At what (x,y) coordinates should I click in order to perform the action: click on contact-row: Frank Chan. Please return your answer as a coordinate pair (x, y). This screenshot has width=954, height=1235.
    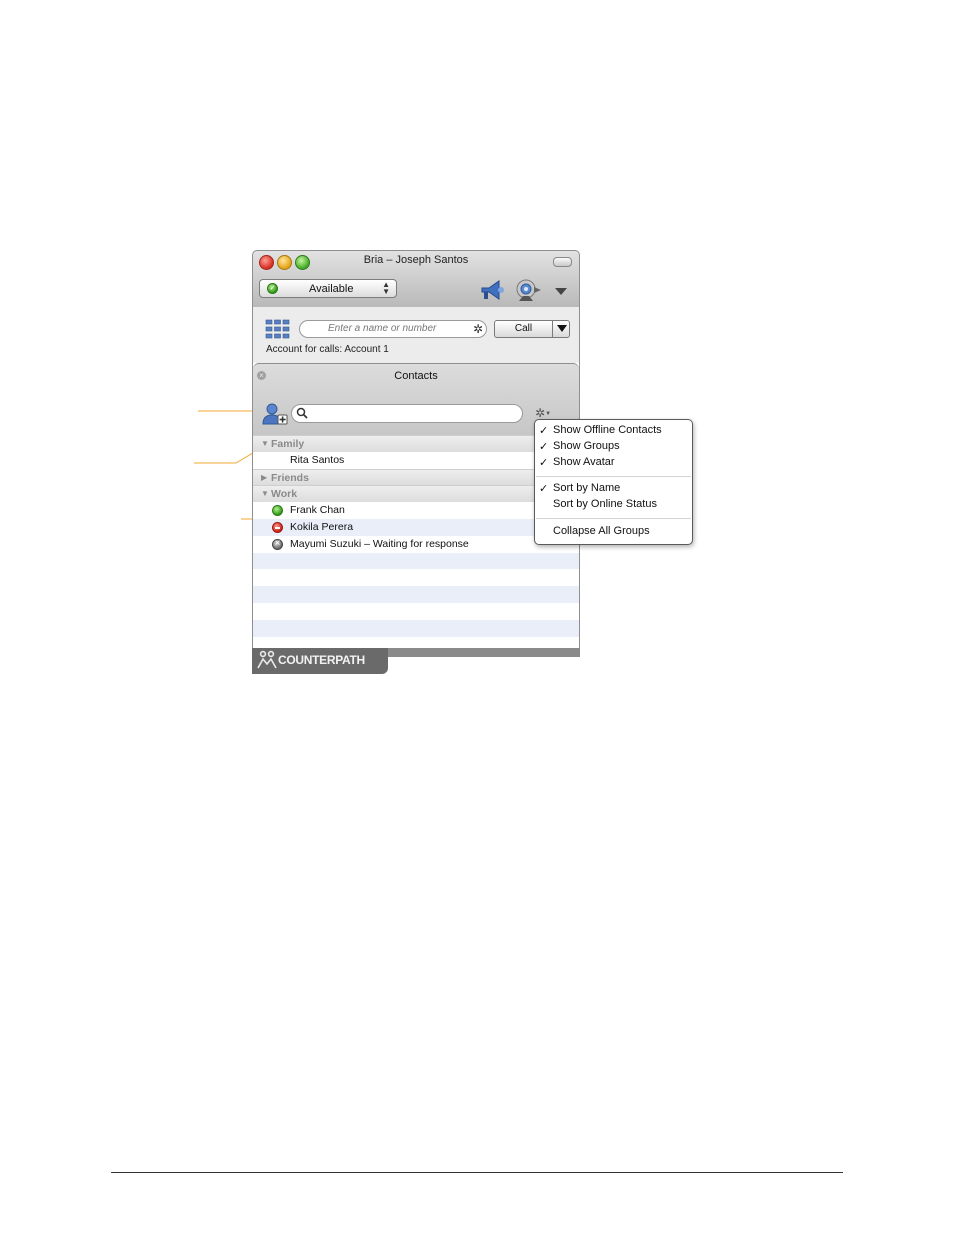
    Looking at the image, I should click on (416, 510).